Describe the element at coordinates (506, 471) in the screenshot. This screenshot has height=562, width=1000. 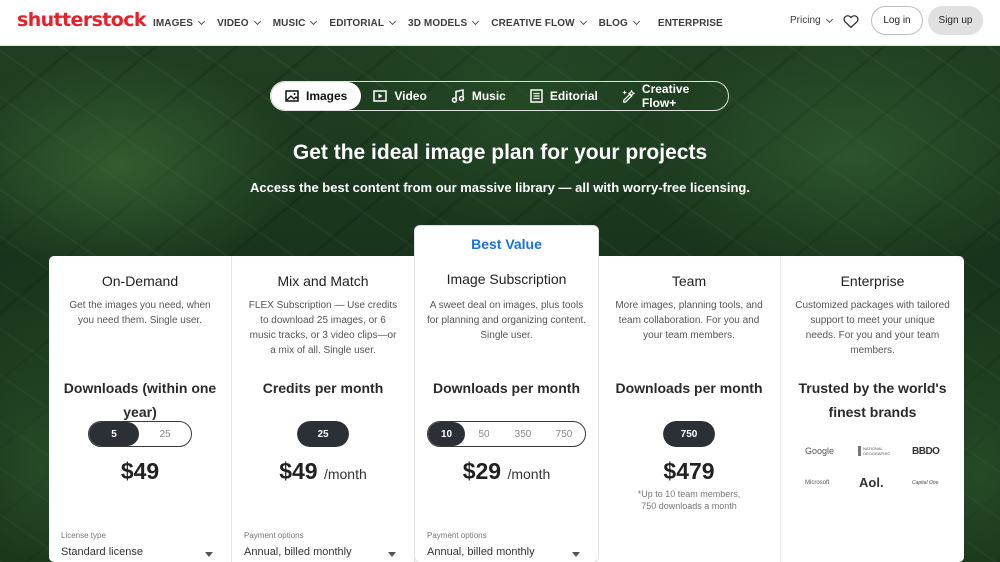
I see `plan-price: $29 /month` at that location.